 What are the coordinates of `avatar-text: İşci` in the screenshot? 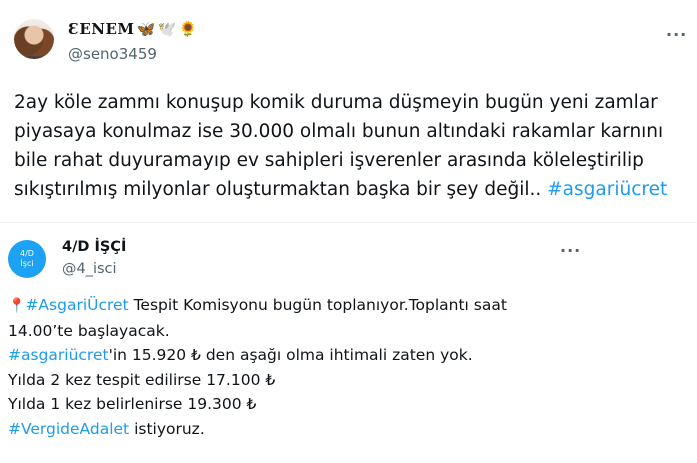 It's located at (27, 263).